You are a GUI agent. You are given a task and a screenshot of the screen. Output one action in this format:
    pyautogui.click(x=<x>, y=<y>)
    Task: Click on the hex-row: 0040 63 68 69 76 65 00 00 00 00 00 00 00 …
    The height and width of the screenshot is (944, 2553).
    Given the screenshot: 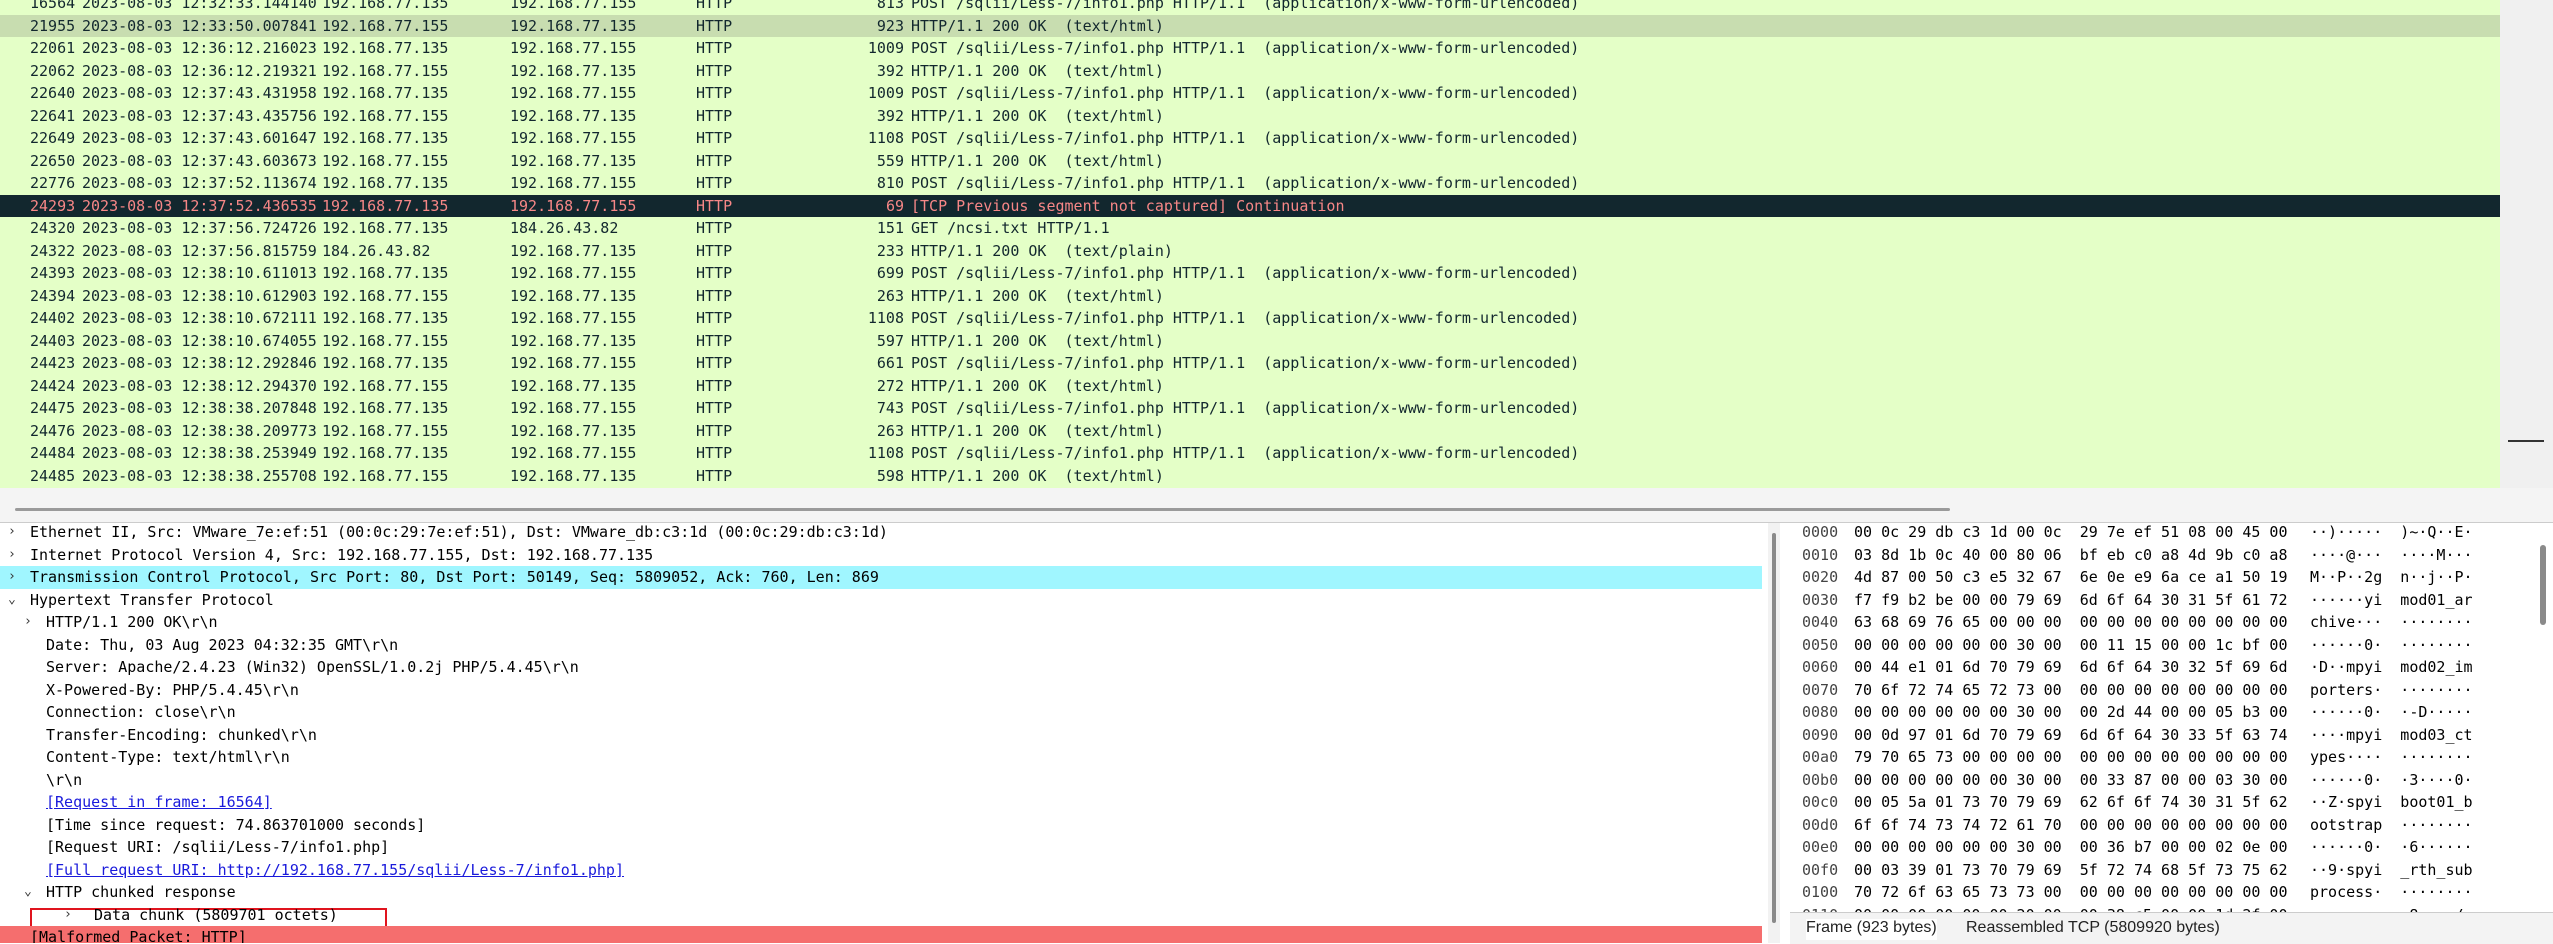 What is the action you would take?
    pyautogui.click(x=2171, y=622)
    